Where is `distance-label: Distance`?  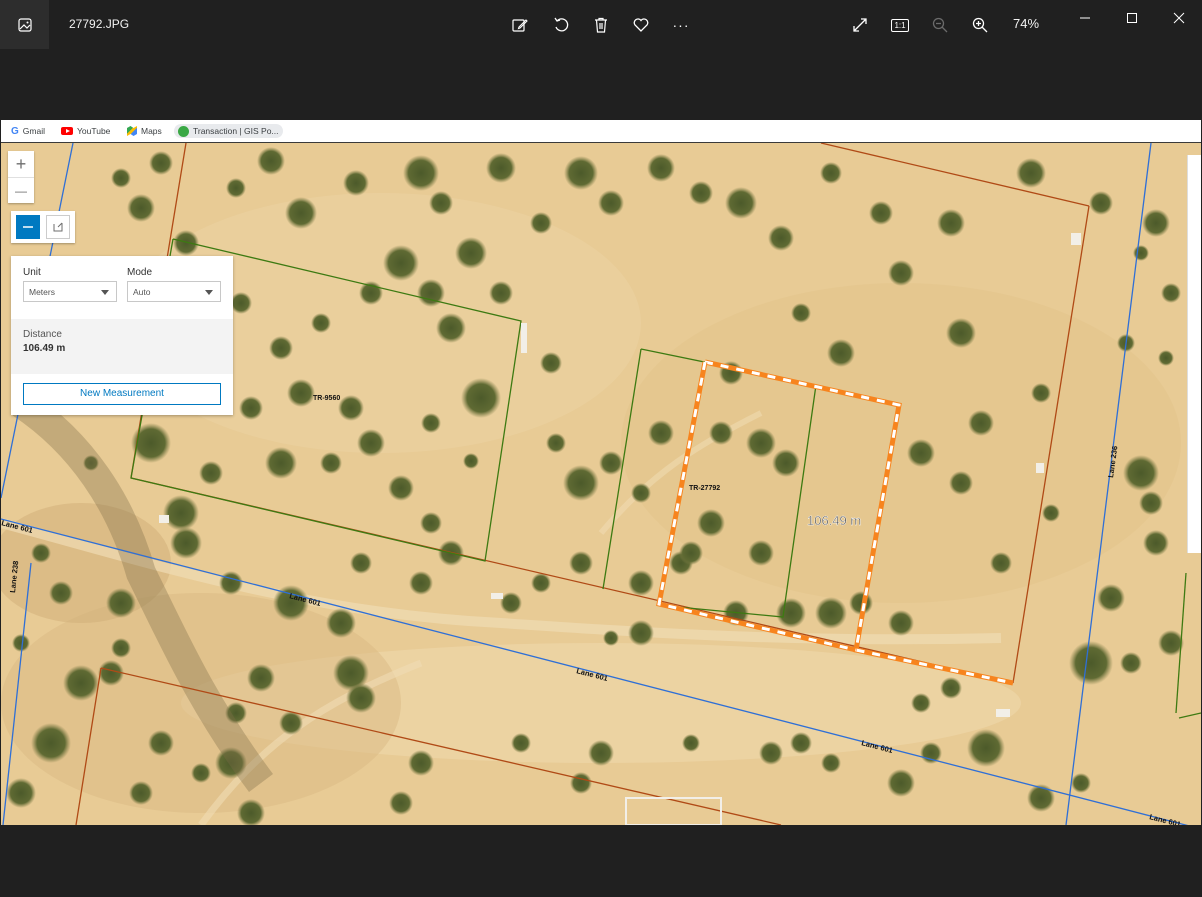
distance-label: Distance is located at coordinates (42, 334).